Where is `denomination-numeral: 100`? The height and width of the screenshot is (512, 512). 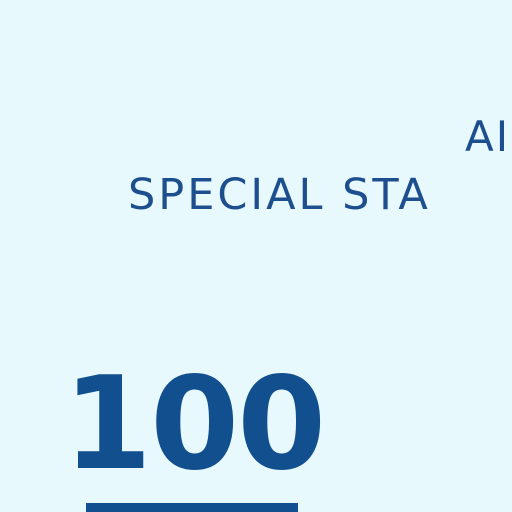 denomination-numeral: 100 is located at coordinates (194, 424).